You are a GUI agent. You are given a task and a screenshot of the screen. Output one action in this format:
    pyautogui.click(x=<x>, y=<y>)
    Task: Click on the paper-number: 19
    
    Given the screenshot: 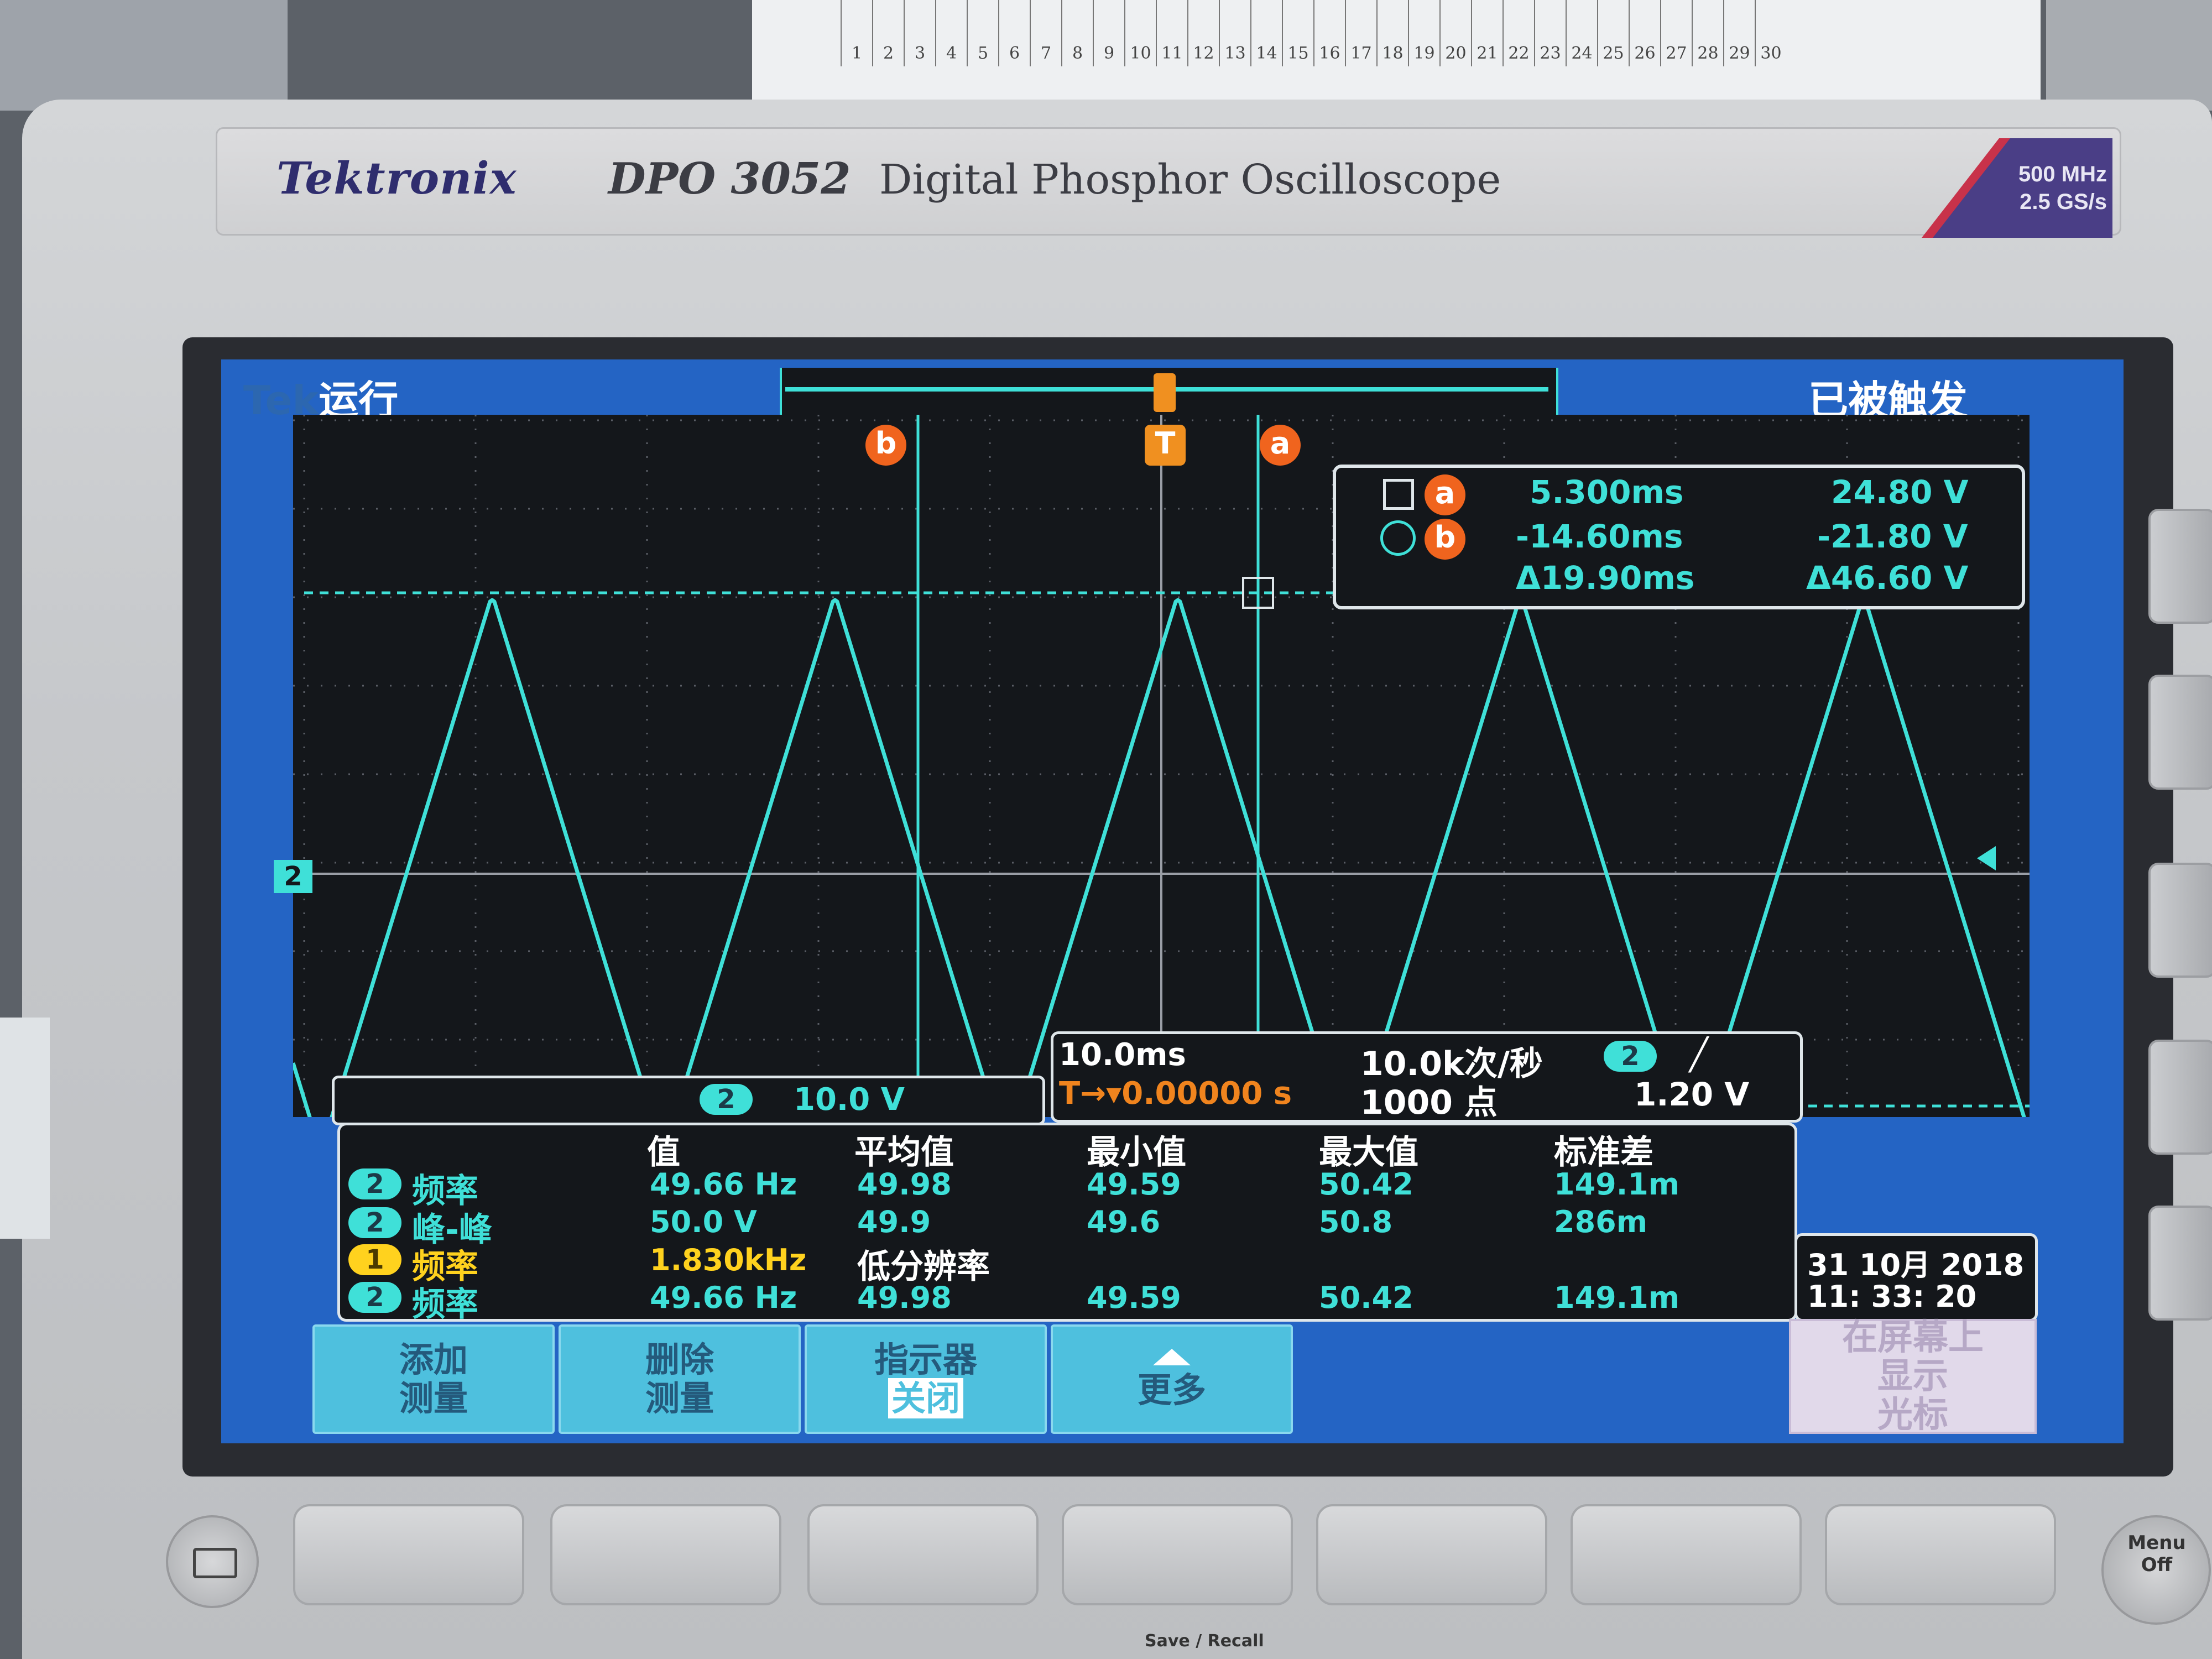 What is the action you would take?
    pyautogui.click(x=1424, y=33)
    